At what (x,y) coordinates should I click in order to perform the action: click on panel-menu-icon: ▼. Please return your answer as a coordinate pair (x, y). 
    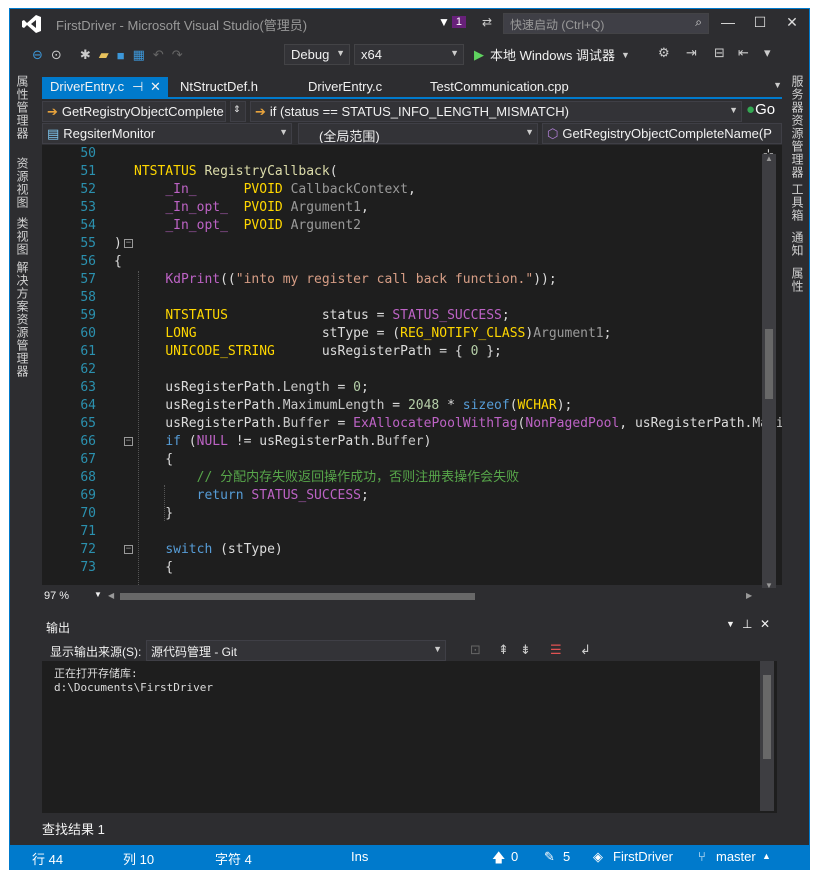
    Looking at the image, I should click on (730, 624).